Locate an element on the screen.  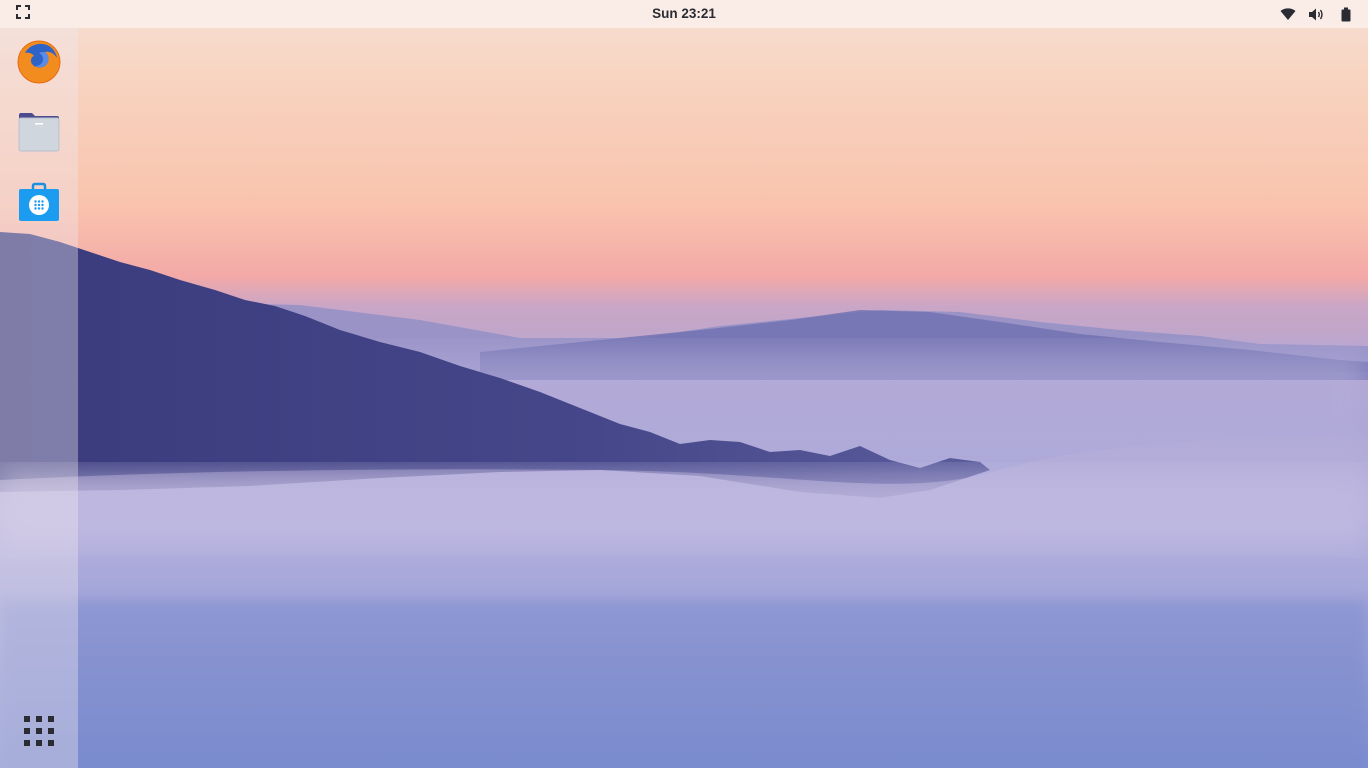
system-status-menu is located at coordinates (1316, 14).